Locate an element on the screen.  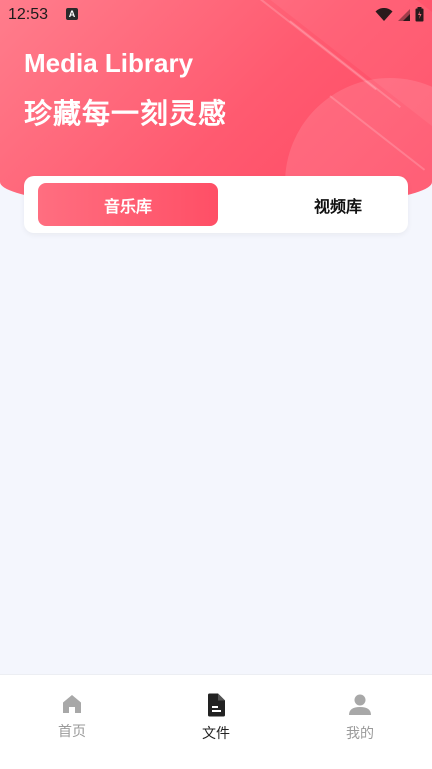
status-bar: 12:53 A is located at coordinates (216, 15).